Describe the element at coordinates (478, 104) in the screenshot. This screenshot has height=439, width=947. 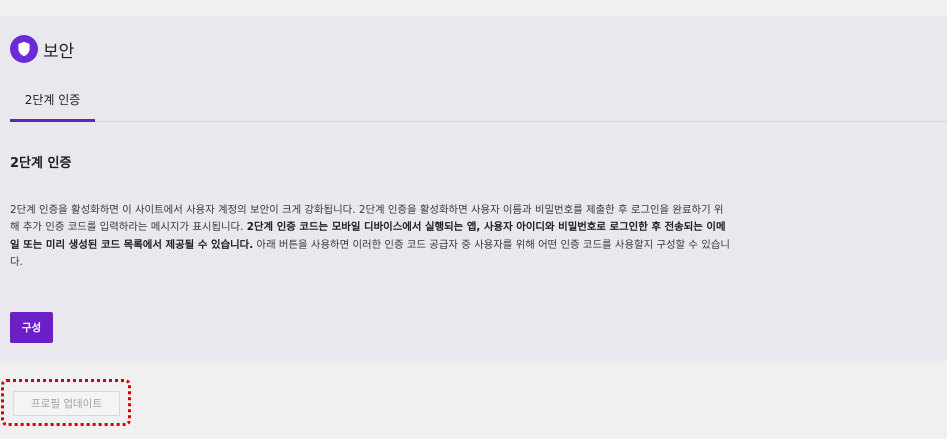
I see `tab-bar: 2단계 인증` at that location.